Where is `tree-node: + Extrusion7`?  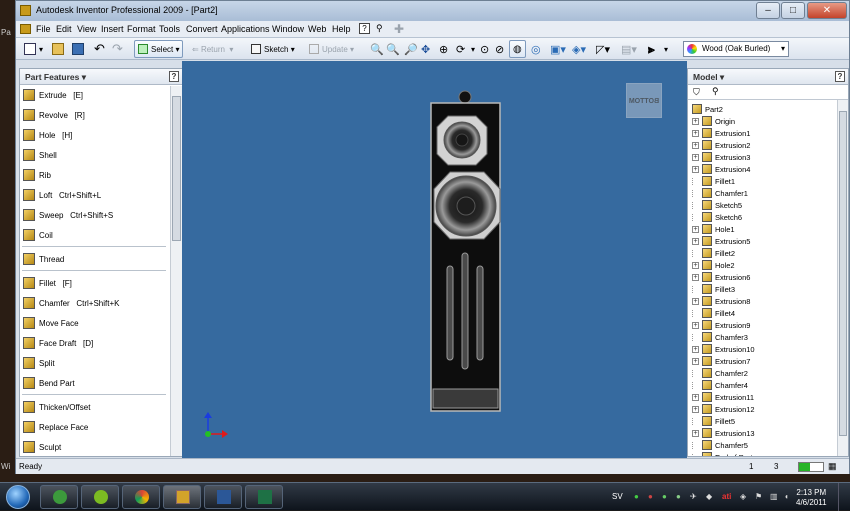
tree-node: + Extrusion7 is located at coordinates (721, 361).